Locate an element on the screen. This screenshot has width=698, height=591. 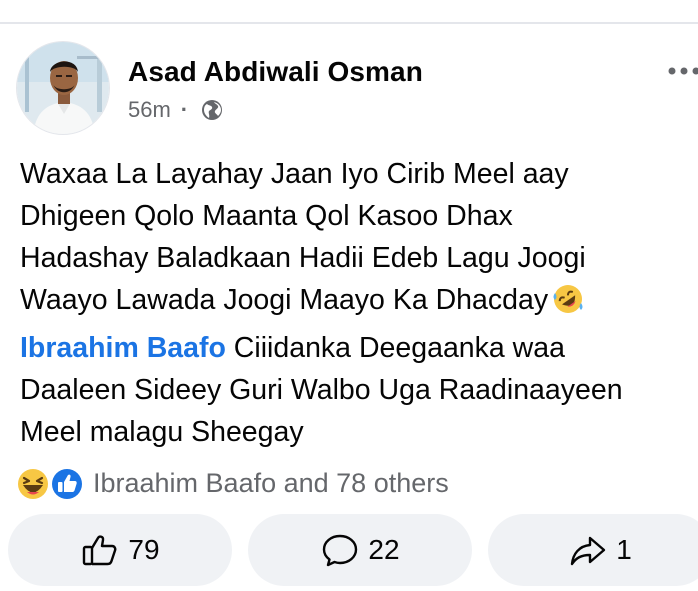
author-avatar is located at coordinates (63, 88).